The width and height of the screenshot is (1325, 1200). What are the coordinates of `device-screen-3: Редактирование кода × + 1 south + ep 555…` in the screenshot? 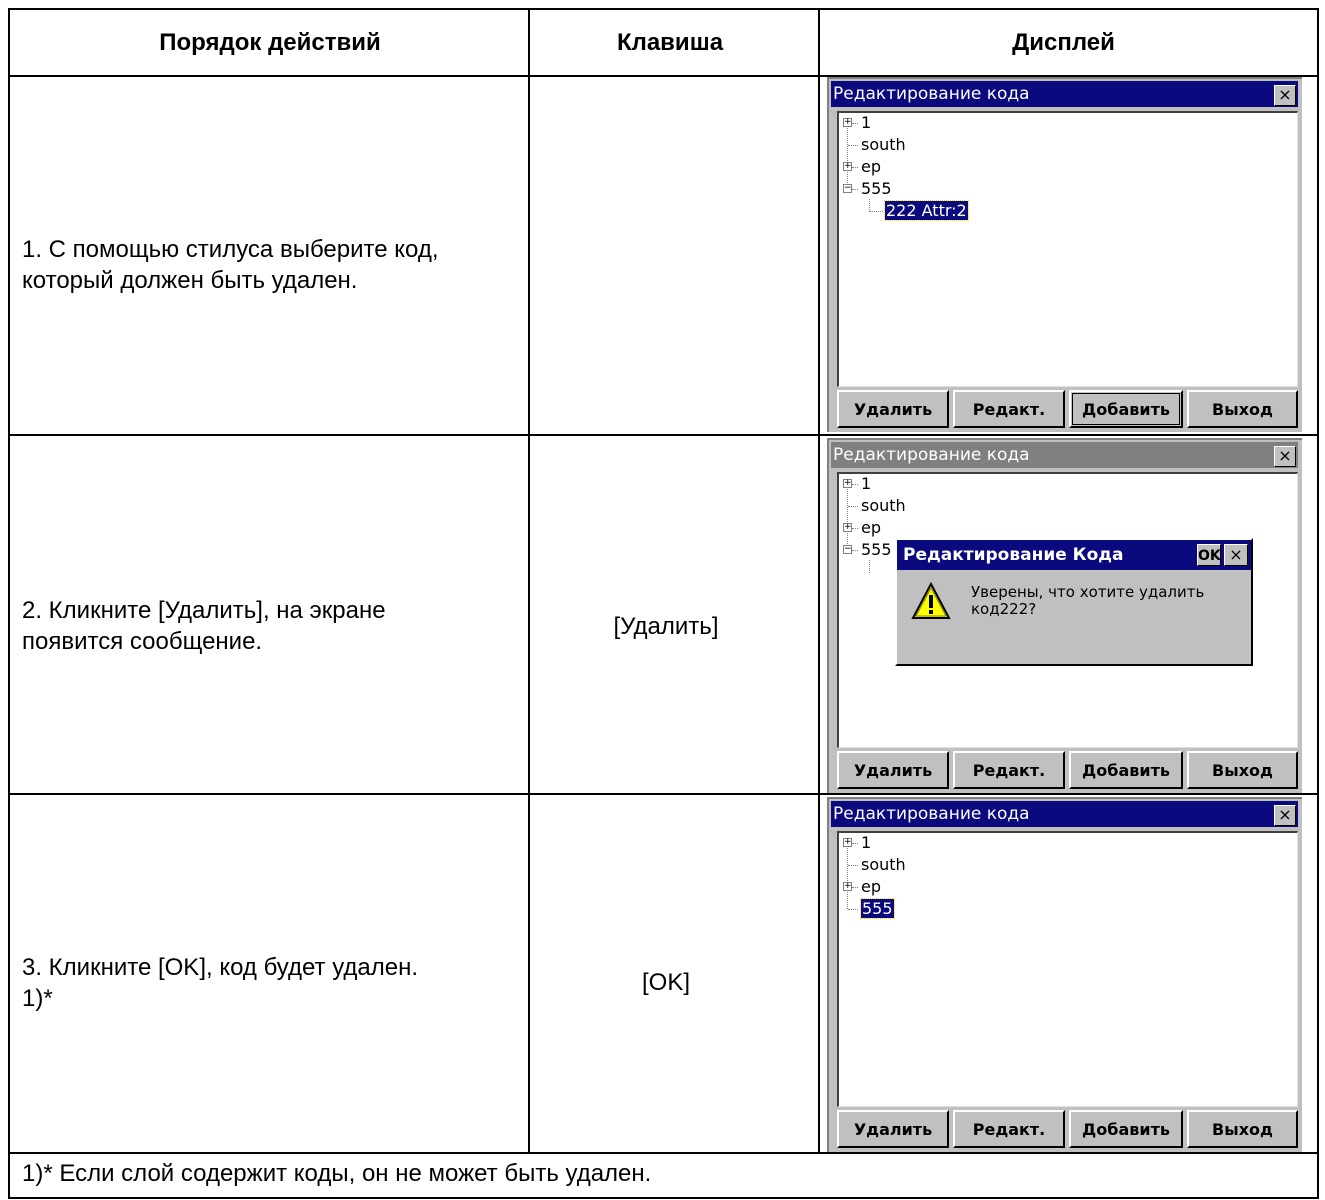 It's located at (1064, 974).